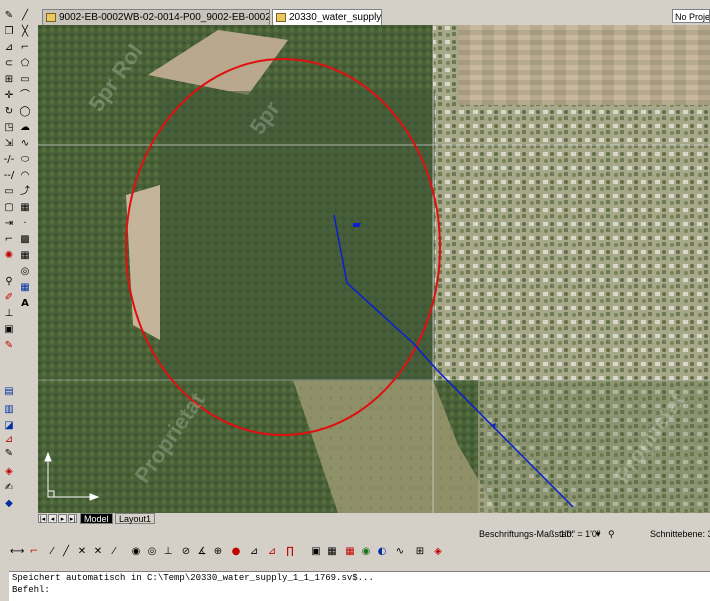  I want to click on line-icon: ╱, so click(25, 16).